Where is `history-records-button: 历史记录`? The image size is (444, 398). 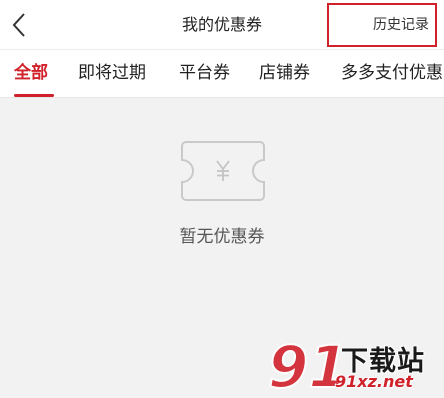 history-records-button: 历史记录 is located at coordinates (382, 25).